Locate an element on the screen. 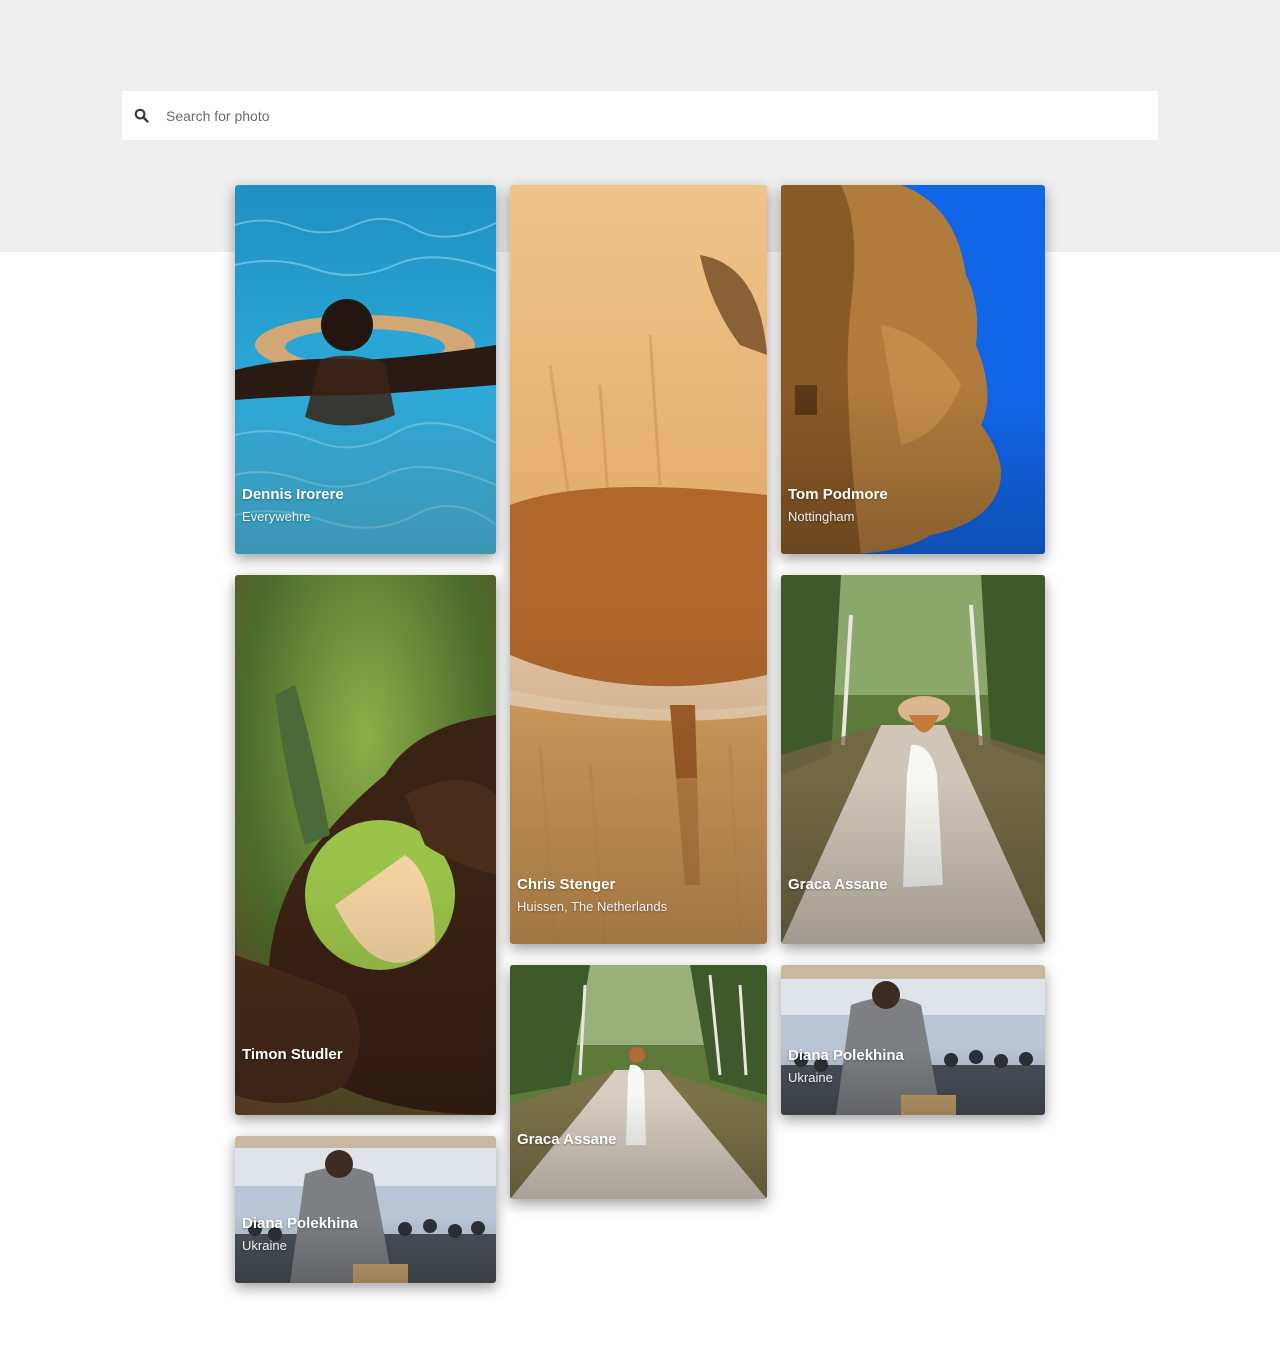 The height and width of the screenshot is (1349, 1280). photo-caption: Tom Podmore Nottingham is located at coordinates (838, 506).